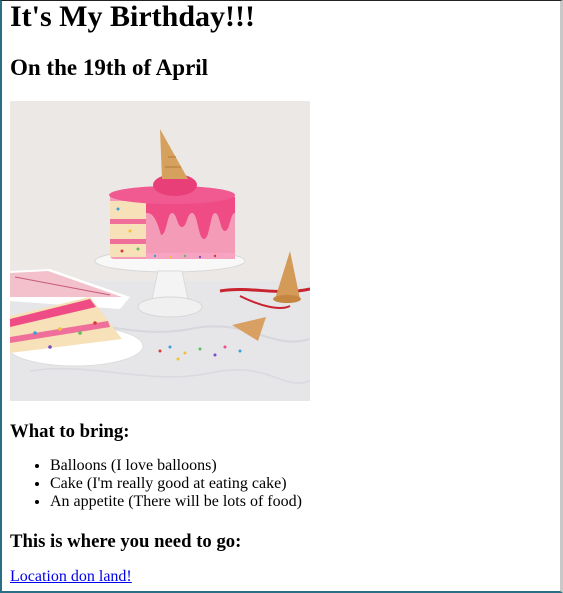 This screenshot has width=563, height=593. Describe the element at coordinates (70, 431) in the screenshot. I see `bring-heading: What to bring:` at that location.